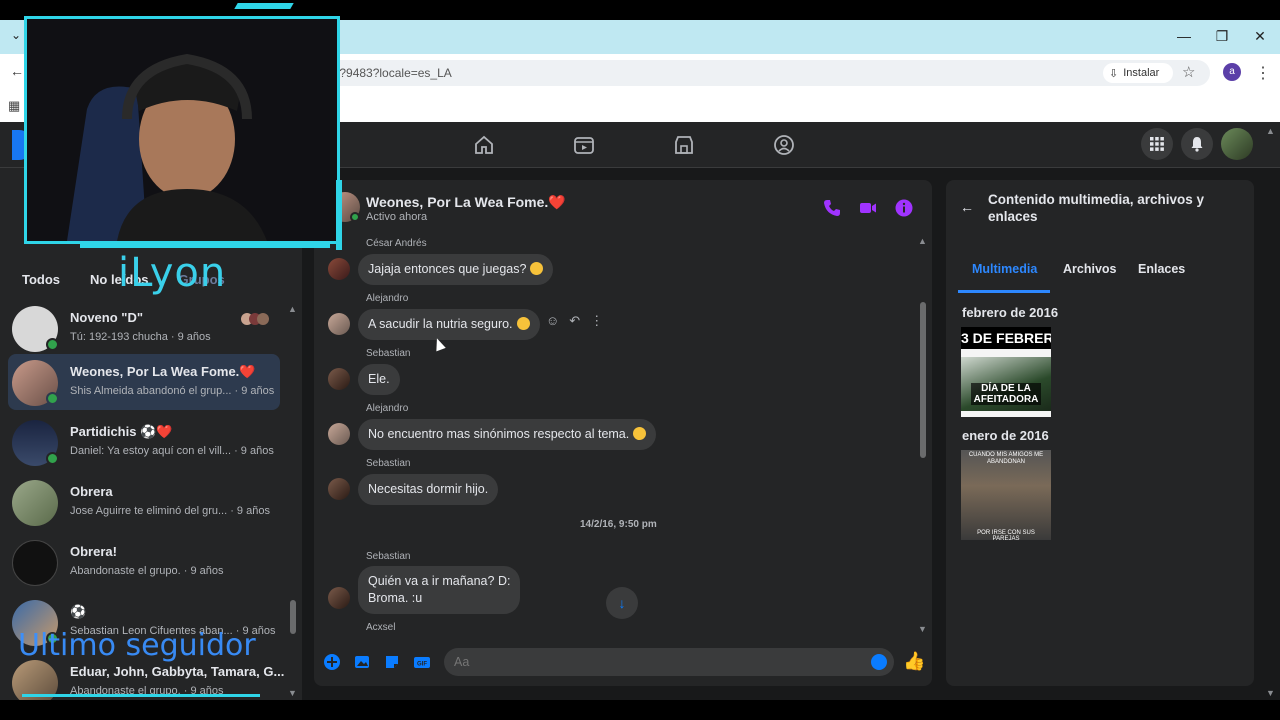 The height and width of the screenshot is (720, 1280). I want to click on chat-list-scrollbar, so click(293, 617).